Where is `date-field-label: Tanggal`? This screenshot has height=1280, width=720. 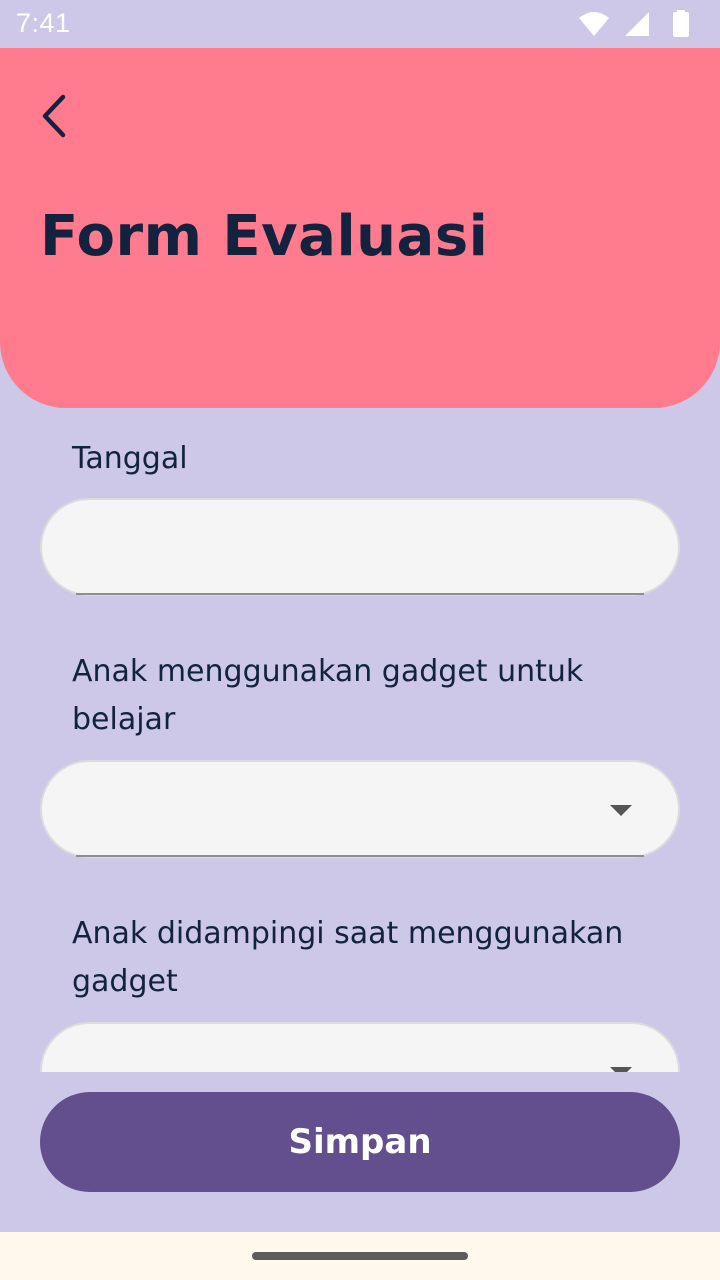 date-field-label: Tanggal is located at coordinates (130, 458).